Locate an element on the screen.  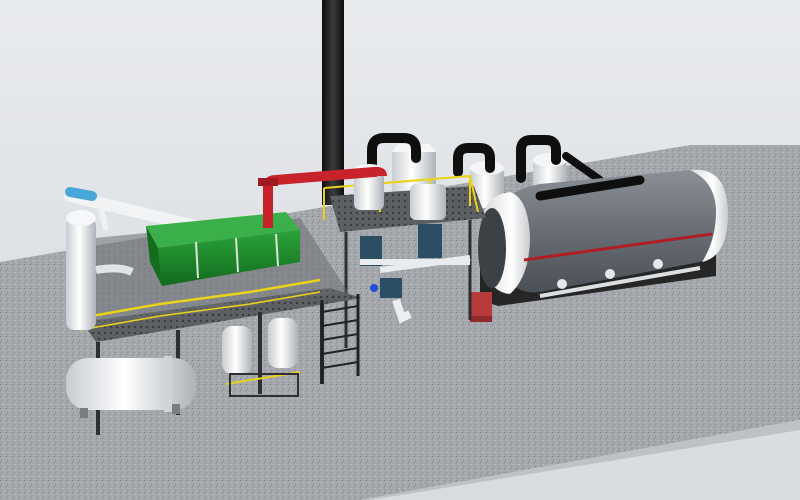
vertical-vessel-mid is located at coordinates (428, 202).